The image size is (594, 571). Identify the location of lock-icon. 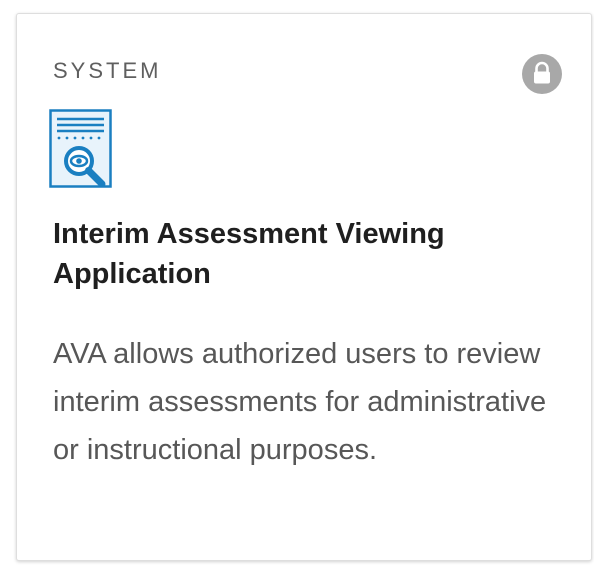
(542, 74).